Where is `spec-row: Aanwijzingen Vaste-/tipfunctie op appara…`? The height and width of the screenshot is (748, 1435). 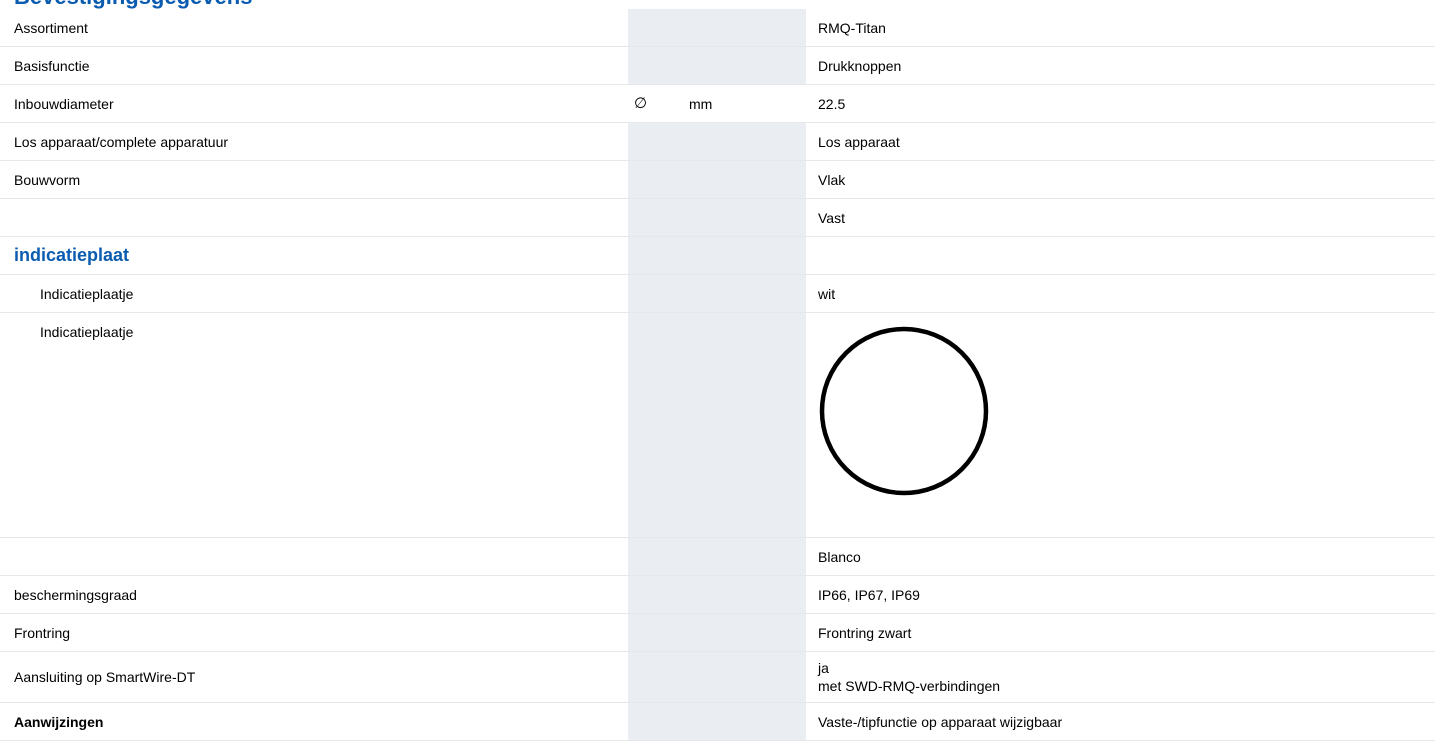 spec-row: Aanwijzingen Vaste-/tipfunctie op appara… is located at coordinates (717, 721).